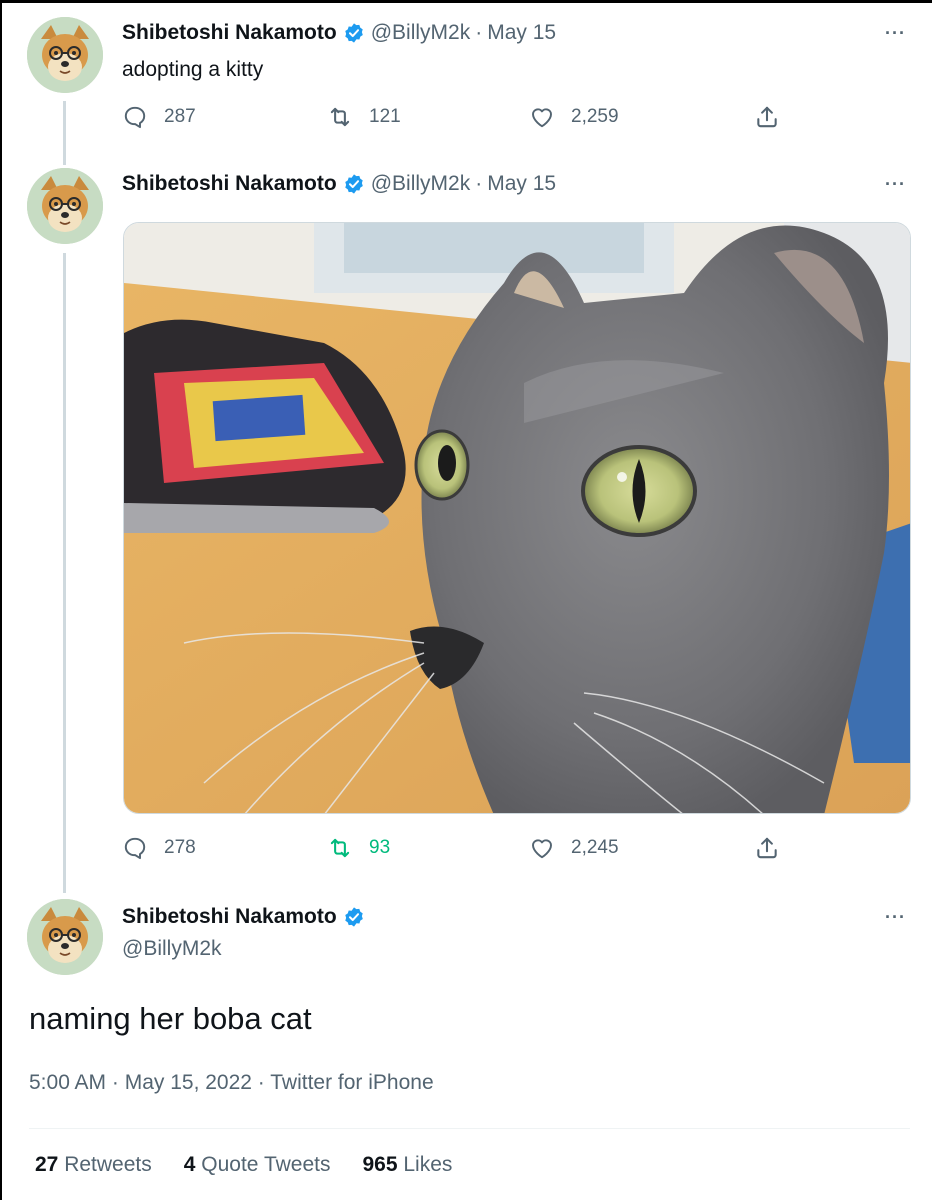  Describe the element at coordinates (193, 69) in the screenshot. I see `tweet-text: adopting a kitty` at that location.